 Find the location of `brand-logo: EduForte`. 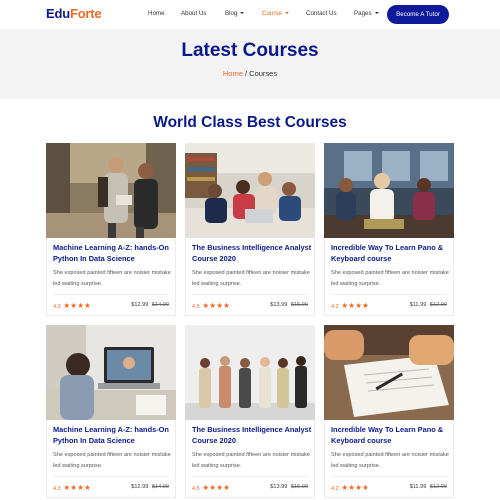

brand-logo: EduForte is located at coordinates (74, 13).